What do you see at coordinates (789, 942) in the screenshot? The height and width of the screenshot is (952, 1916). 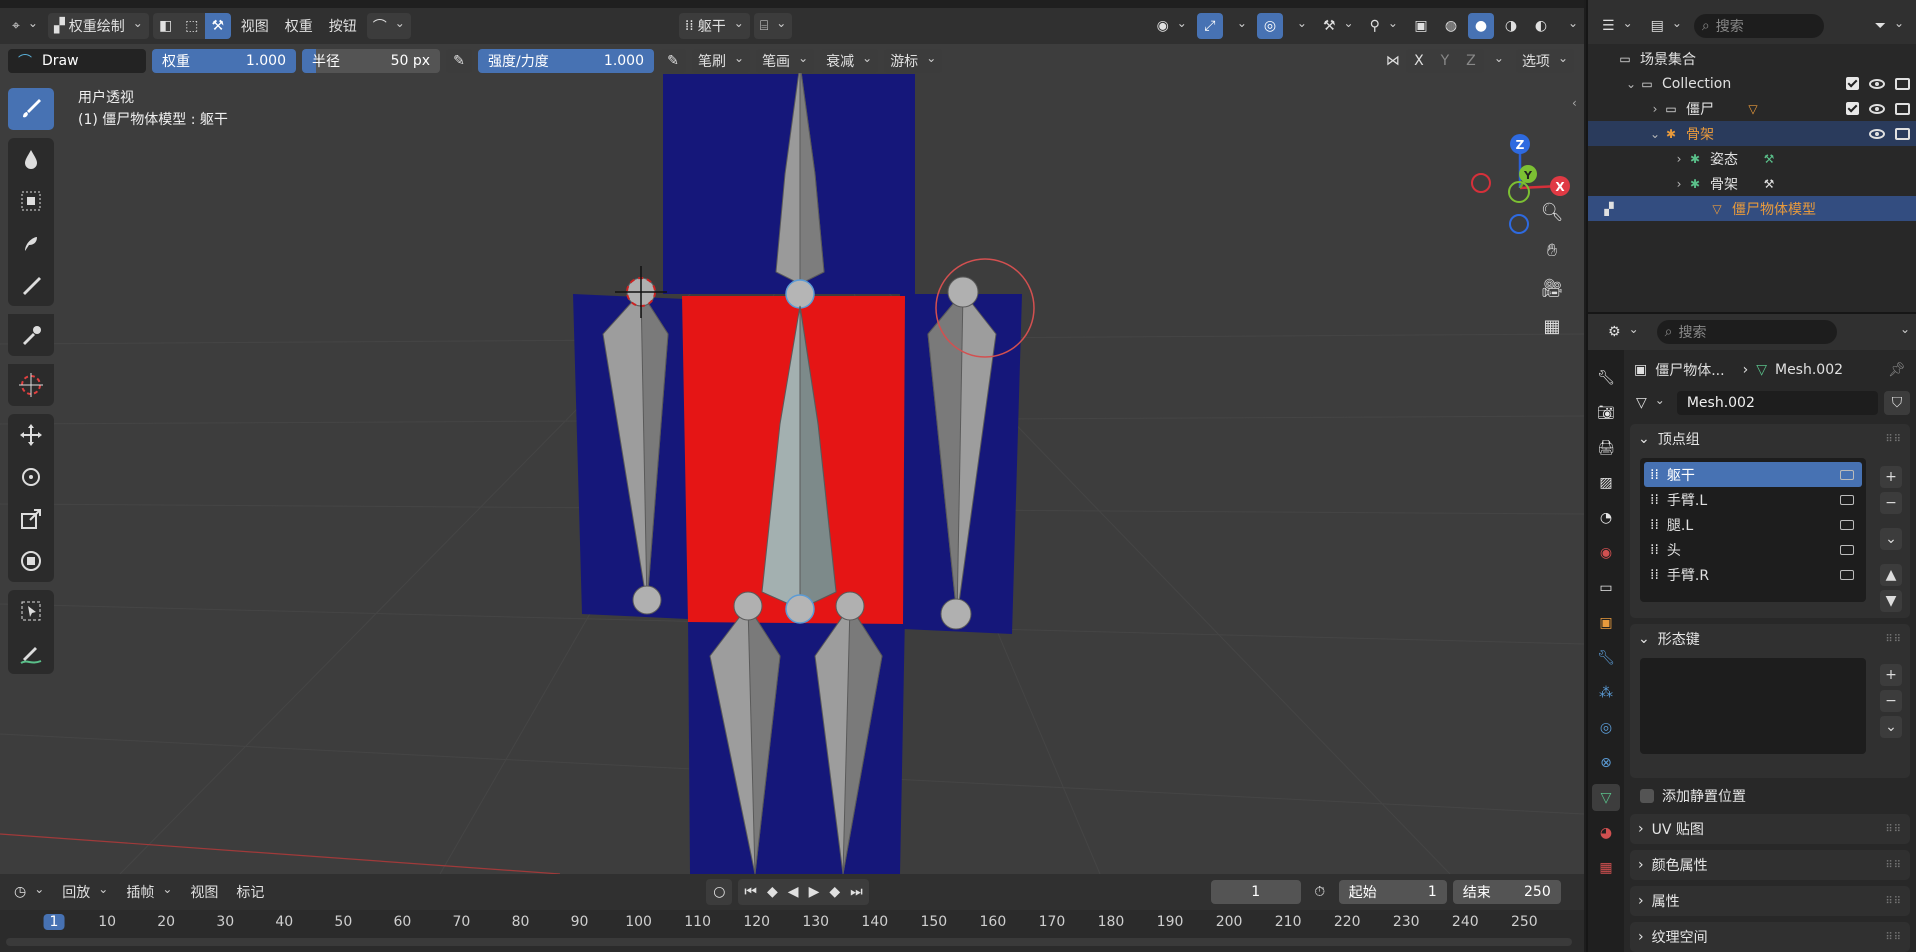 I see `timeline-scrollbar` at bounding box center [789, 942].